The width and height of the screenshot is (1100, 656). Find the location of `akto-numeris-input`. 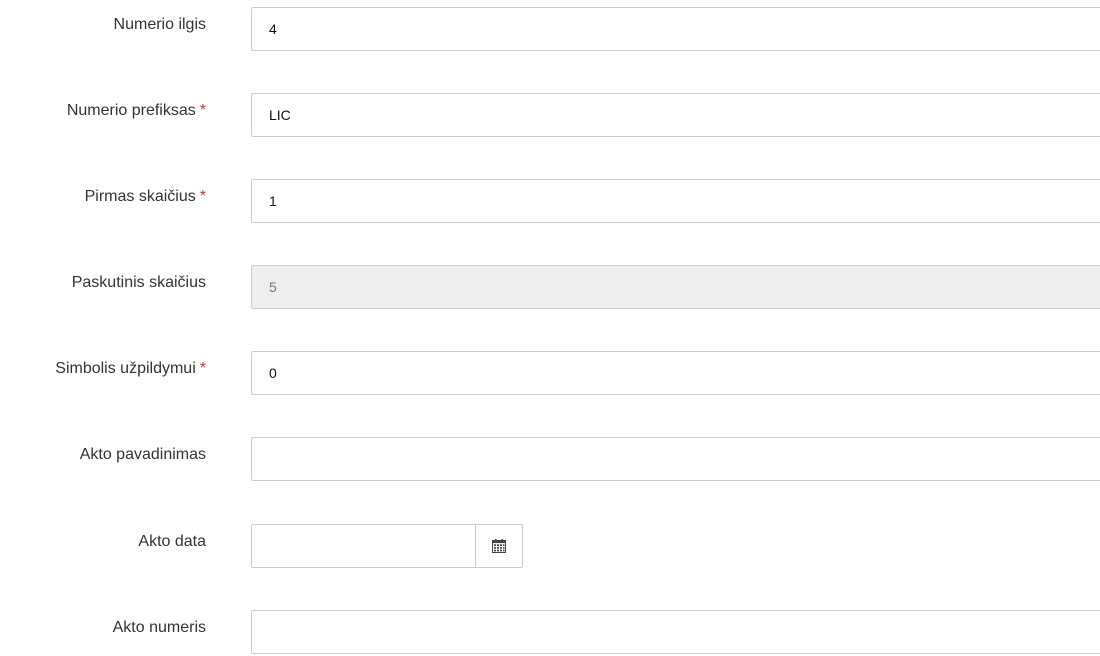

akto-numeris-input is located at coordinates (675, 632).